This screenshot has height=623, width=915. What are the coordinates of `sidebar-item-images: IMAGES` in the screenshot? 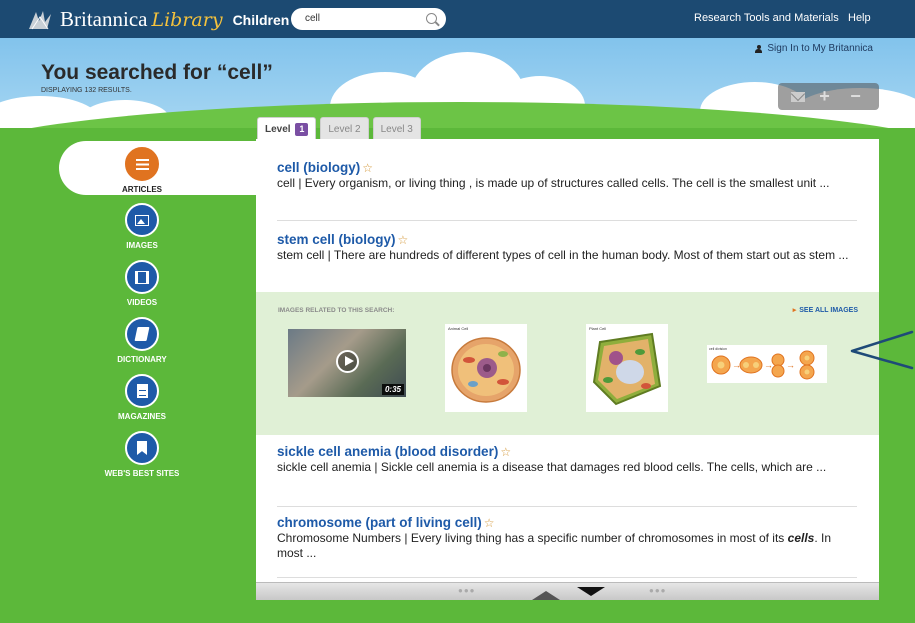 It's located at (142, 226).